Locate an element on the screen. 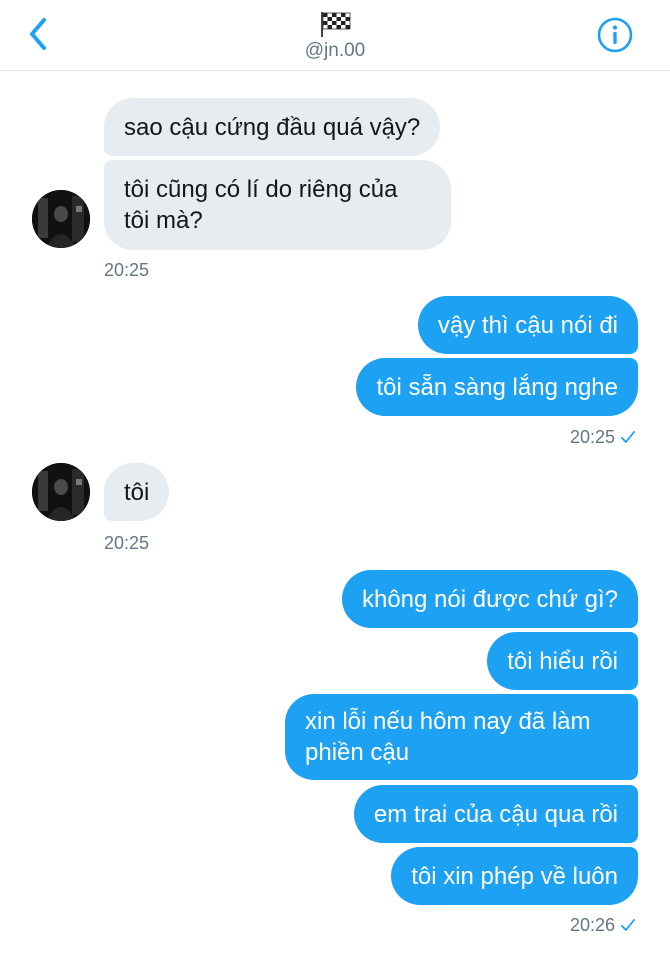 Image resolution: width=670 pixels, height=960 pixels. message-bubble-outgoing: không nói được chứ gì? is located at coordinates (489, 599).